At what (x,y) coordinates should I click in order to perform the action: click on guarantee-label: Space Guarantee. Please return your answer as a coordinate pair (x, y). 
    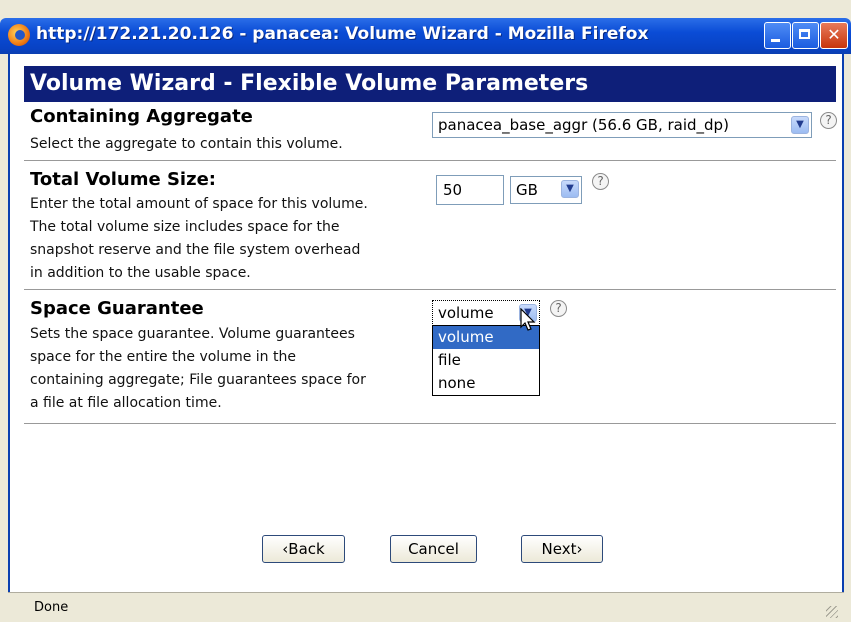
    Looking at the image, I should click on (117, 308).